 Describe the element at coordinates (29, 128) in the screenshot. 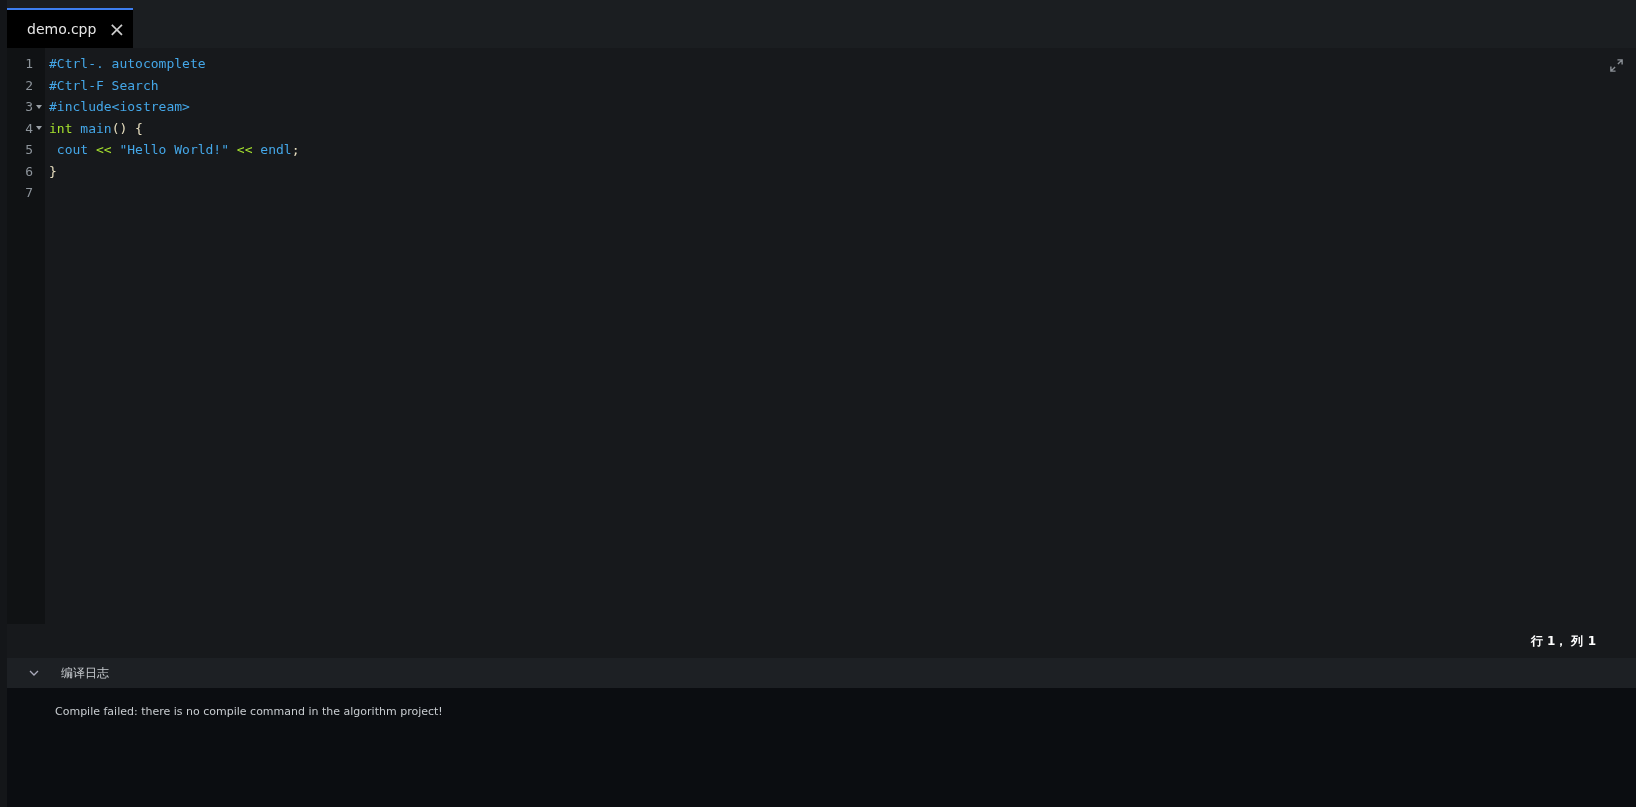

I see `line-number: 4` at that location.